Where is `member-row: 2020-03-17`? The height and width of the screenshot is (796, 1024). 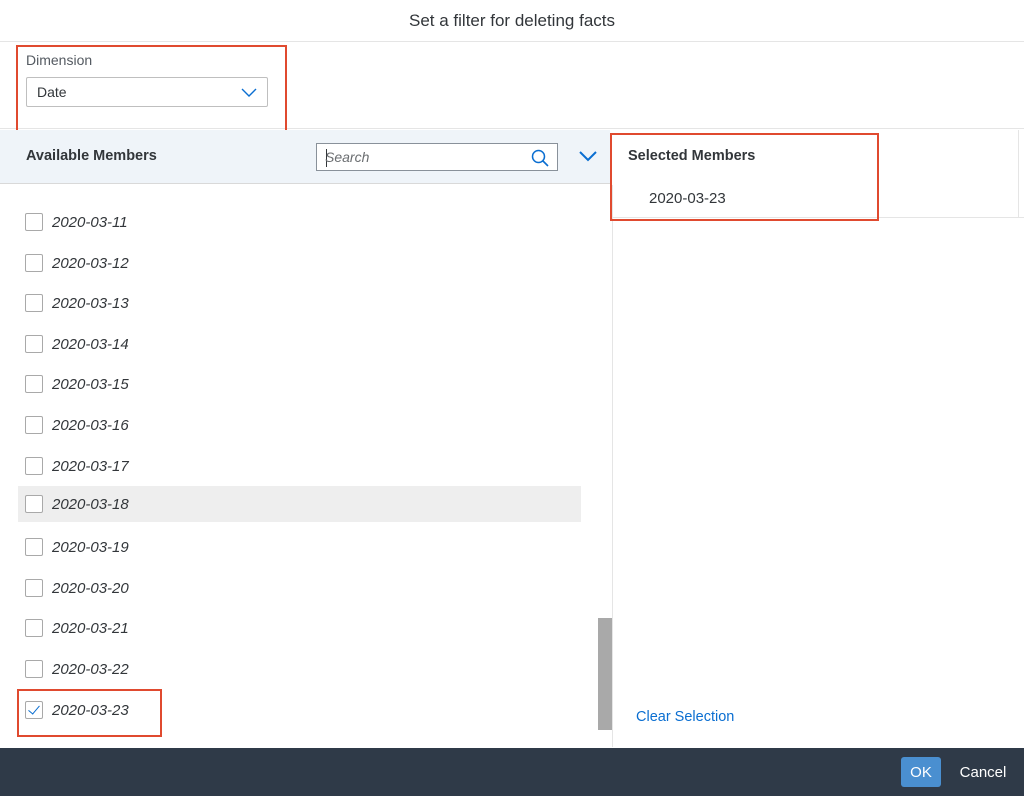
member-row: 2020-03-17 is located at coordinates (299, 466).